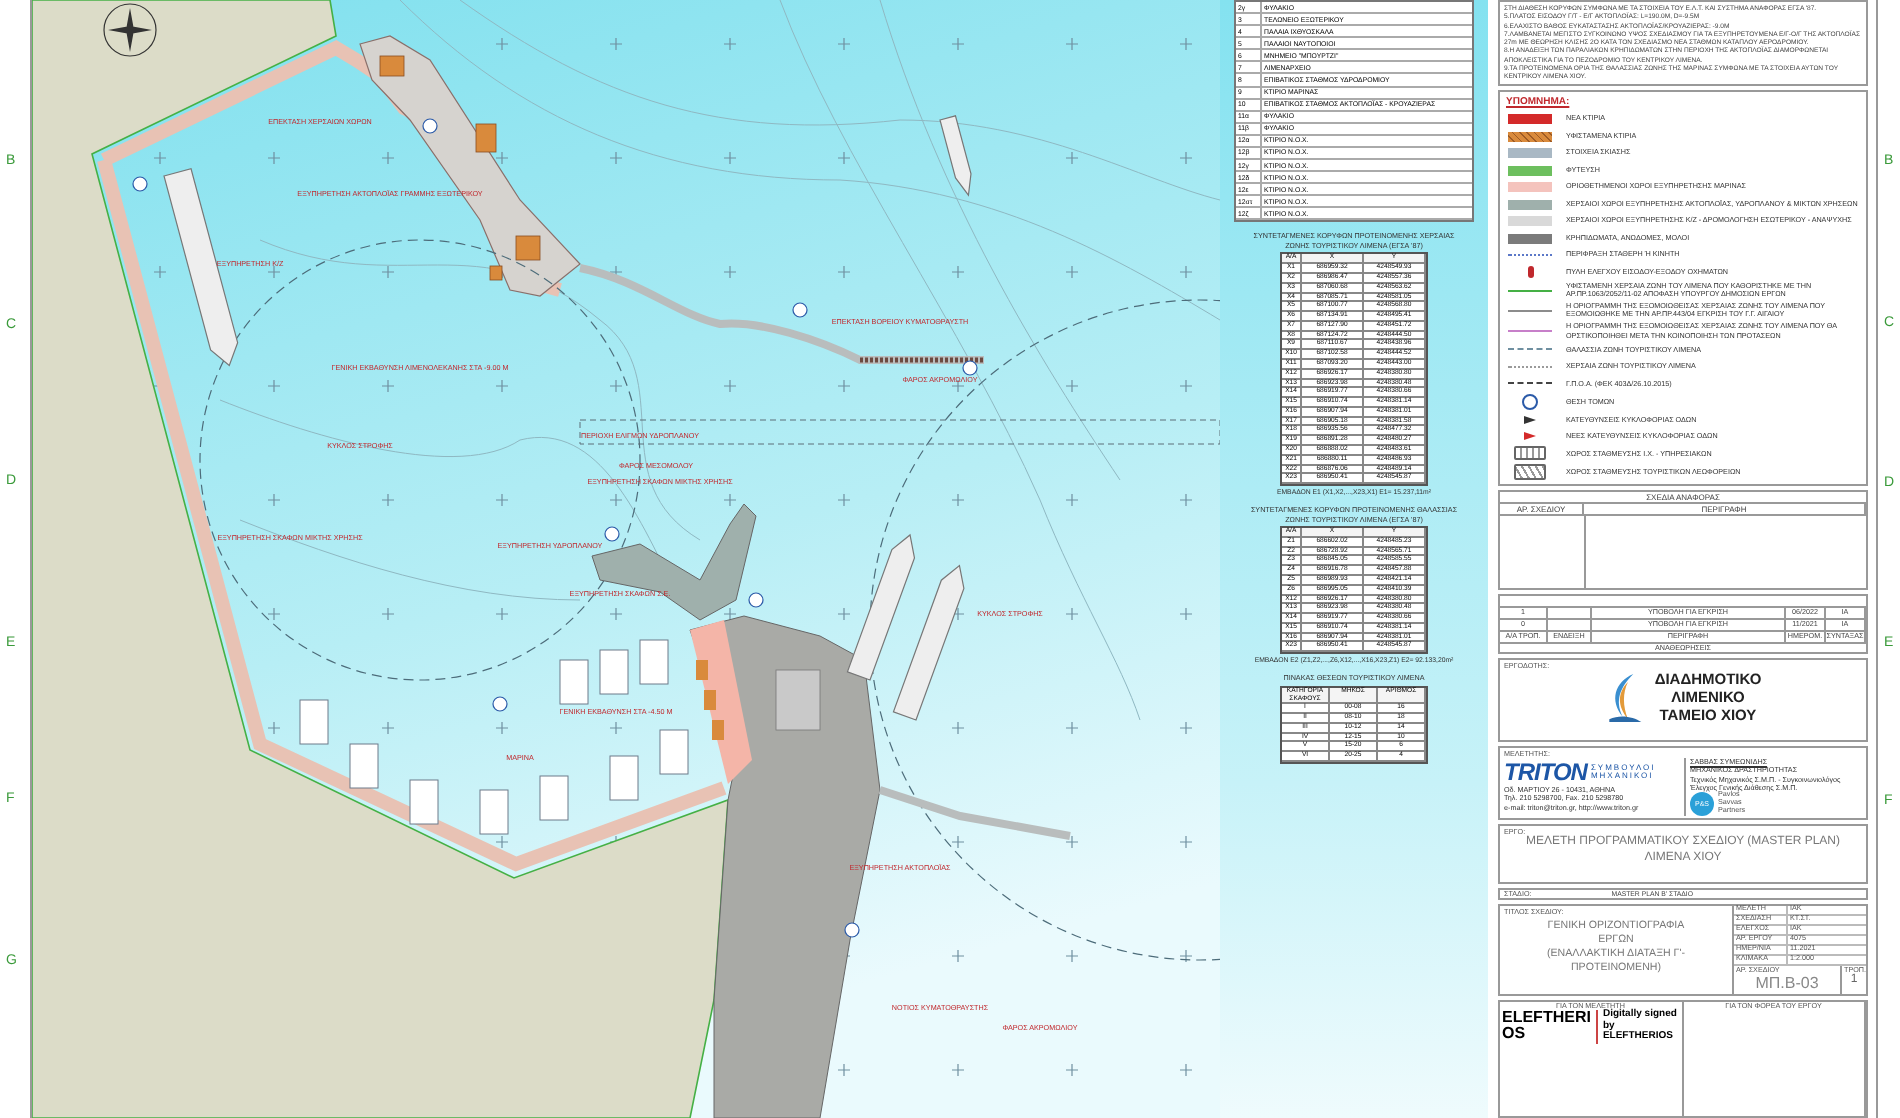 This screenshot has width=1900, height=1118. Describe the element at coordinates (1515, 1034) in the screenshot. I see `signer-name: OS` at that location.